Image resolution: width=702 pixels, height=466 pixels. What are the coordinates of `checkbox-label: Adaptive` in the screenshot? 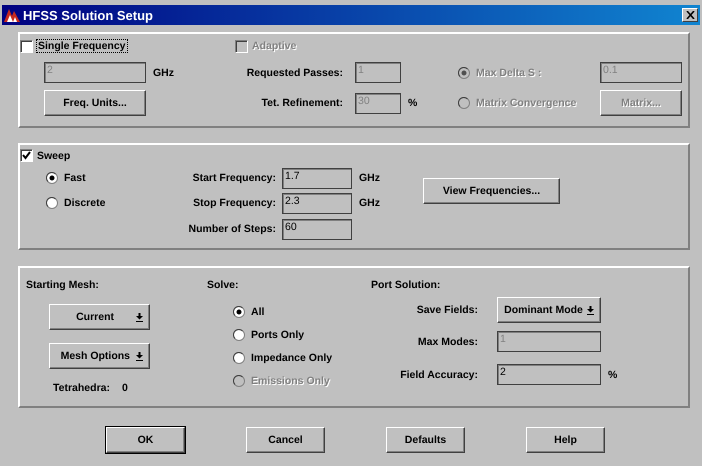 It's located at (274, 46).